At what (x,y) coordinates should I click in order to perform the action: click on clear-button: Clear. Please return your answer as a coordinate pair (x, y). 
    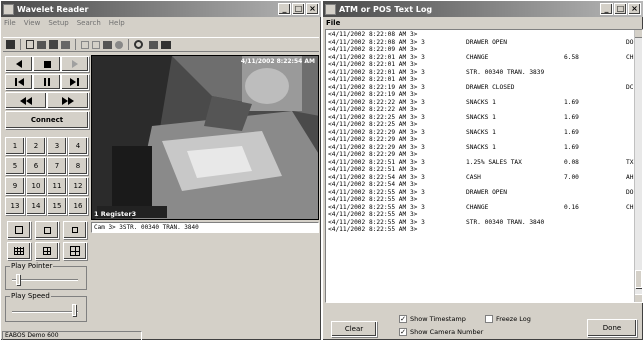
    Looking at the image, I should click on (354, 329).